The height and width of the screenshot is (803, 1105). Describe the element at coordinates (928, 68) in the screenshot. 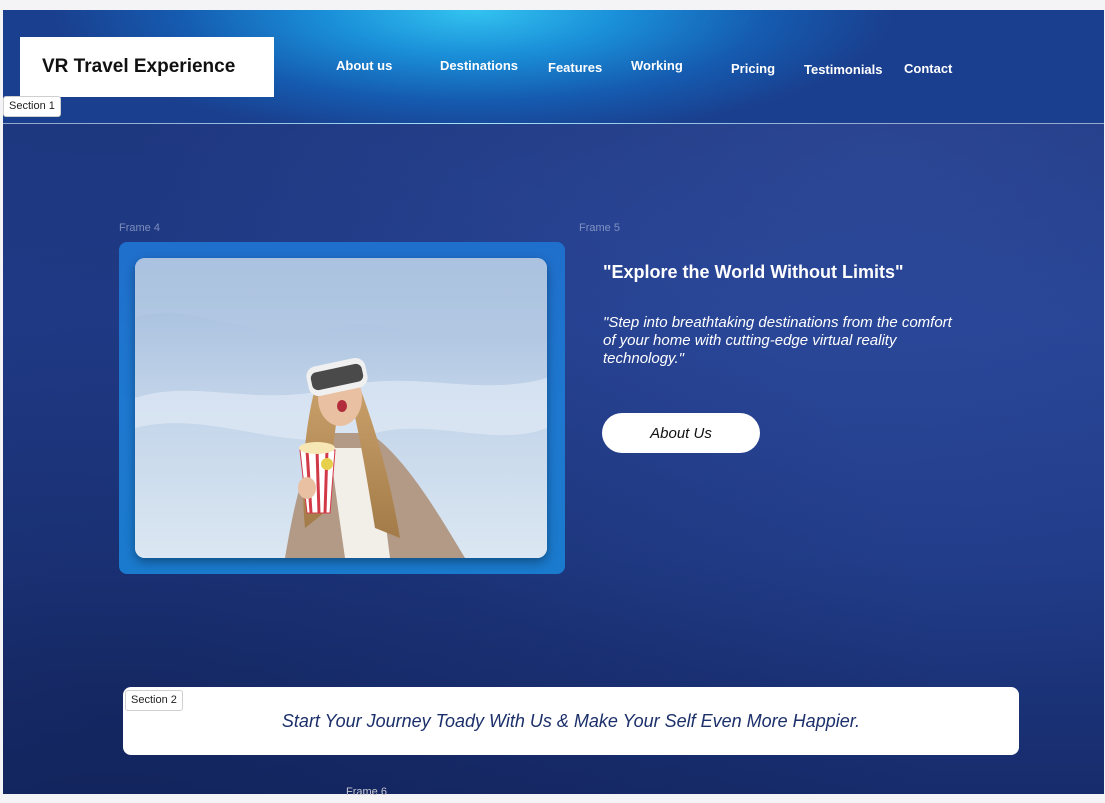

I see `nav-contact: Contact` at that location.